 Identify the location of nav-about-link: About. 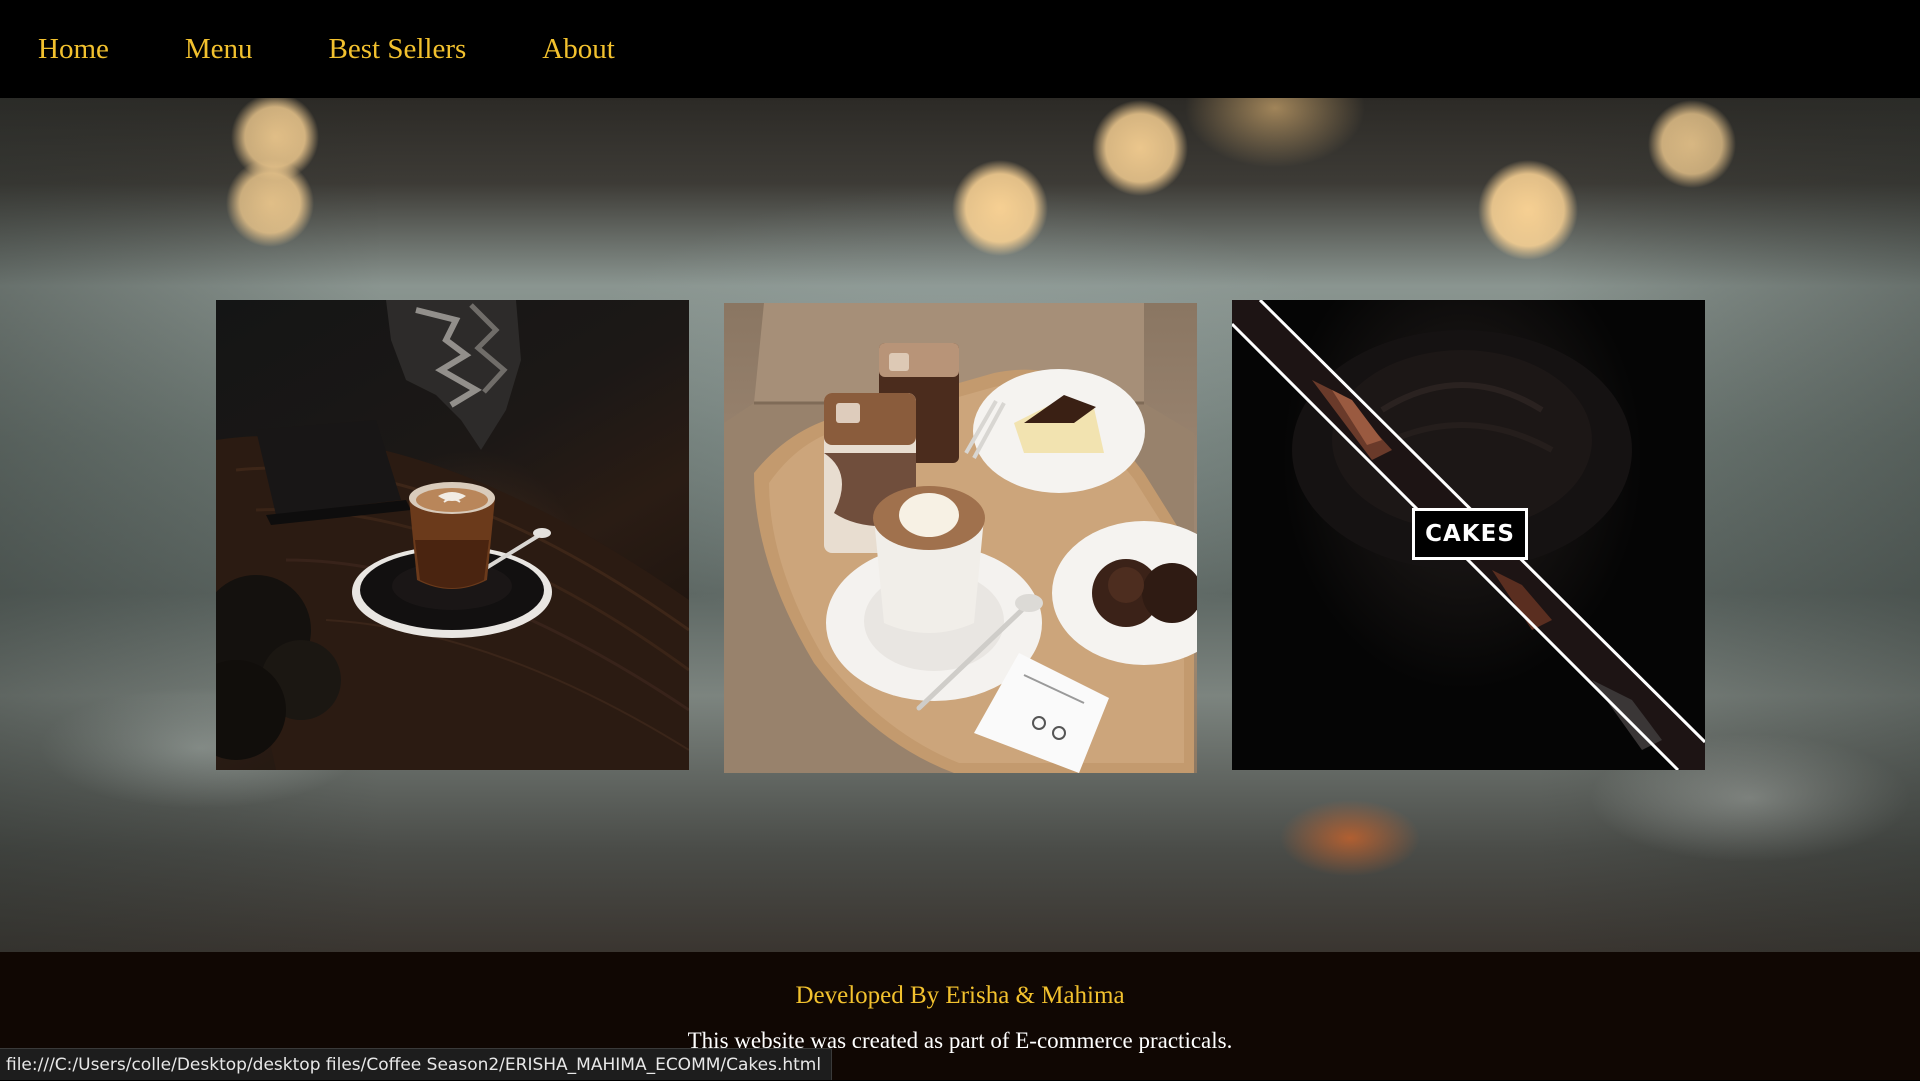
(578, 49).